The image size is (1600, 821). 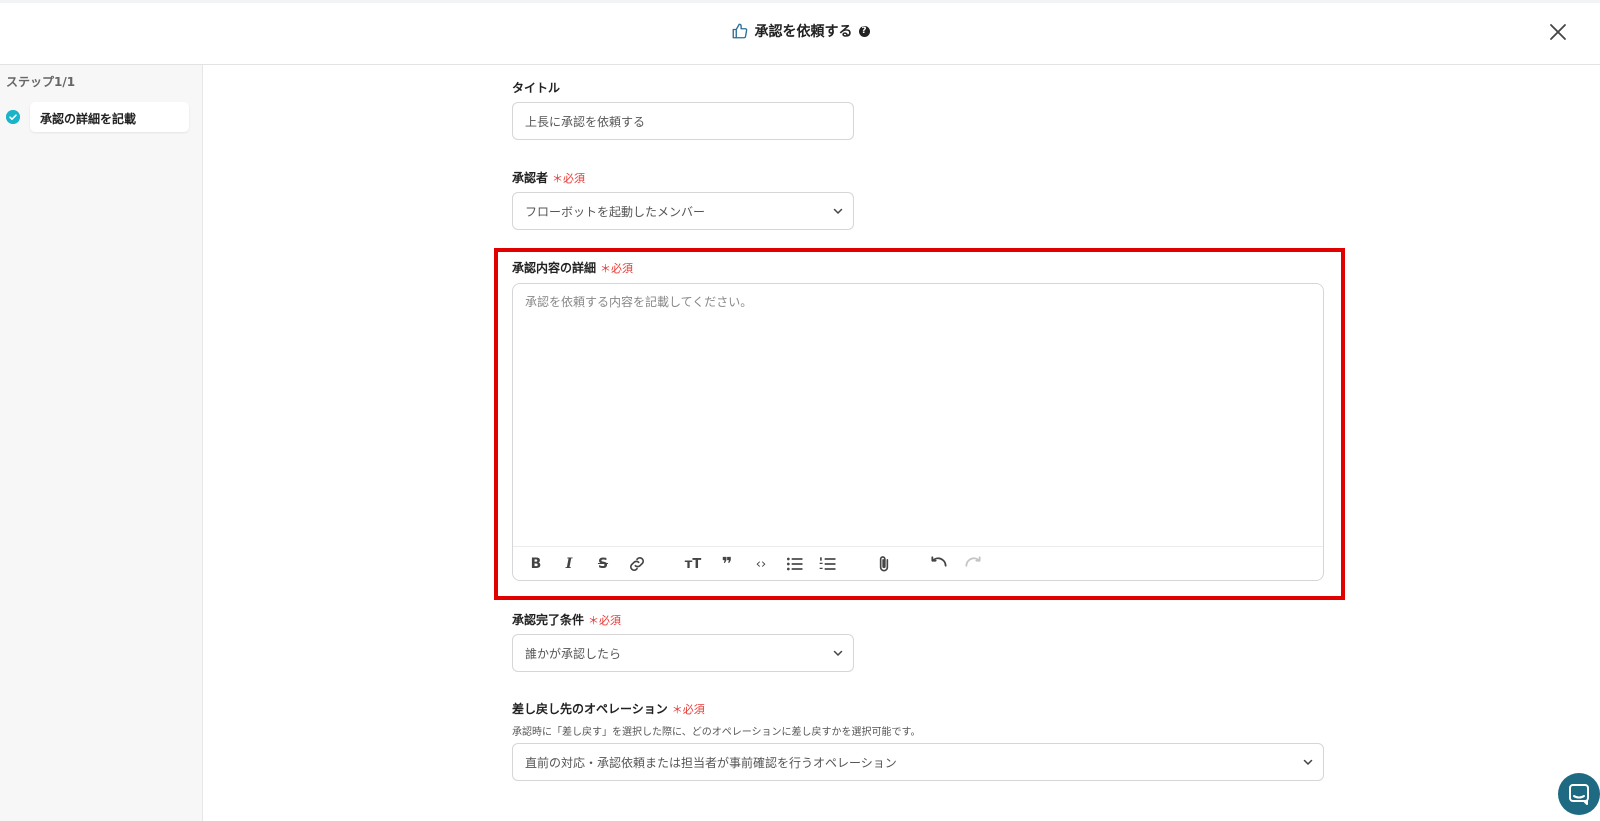 What do you see at coordinates (939, 564) in the screenshot?
I see `undo-icon` at bounding box center [939, 564].